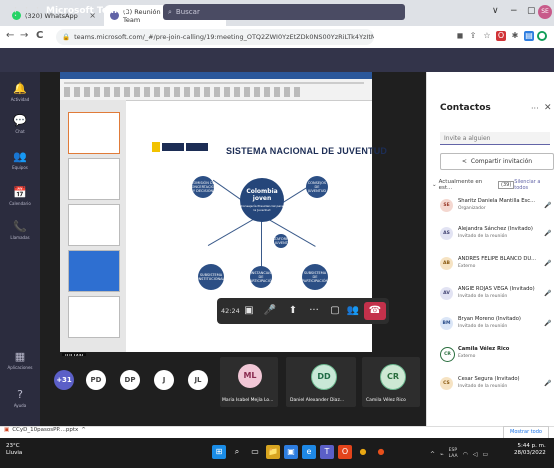 This screenshot has width=554, height=468. I want to click on time: 5:44 p. m., so click(531, 446).